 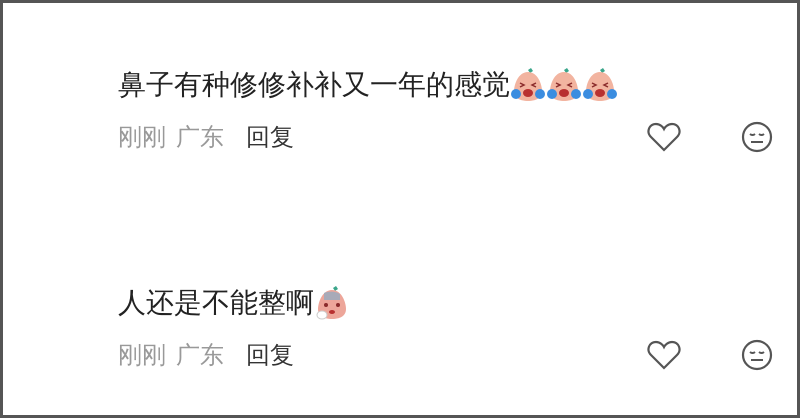 What do you see at coordinates (314, 85) in the screenshot?
I see `comment-text: 鼻子有种修修补补又一年的感觉` at bounding box center [314, 85].